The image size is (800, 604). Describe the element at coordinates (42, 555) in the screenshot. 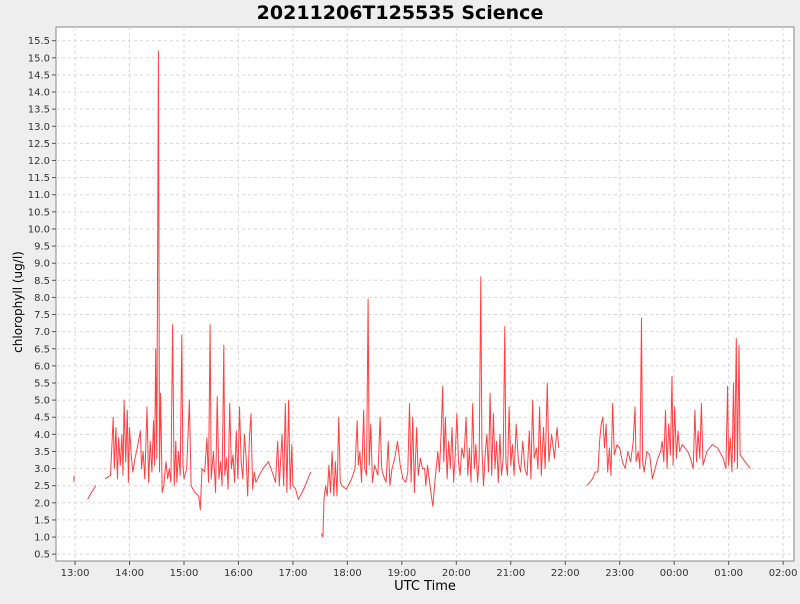

I see `y-tick-label: 0.5` at that location.